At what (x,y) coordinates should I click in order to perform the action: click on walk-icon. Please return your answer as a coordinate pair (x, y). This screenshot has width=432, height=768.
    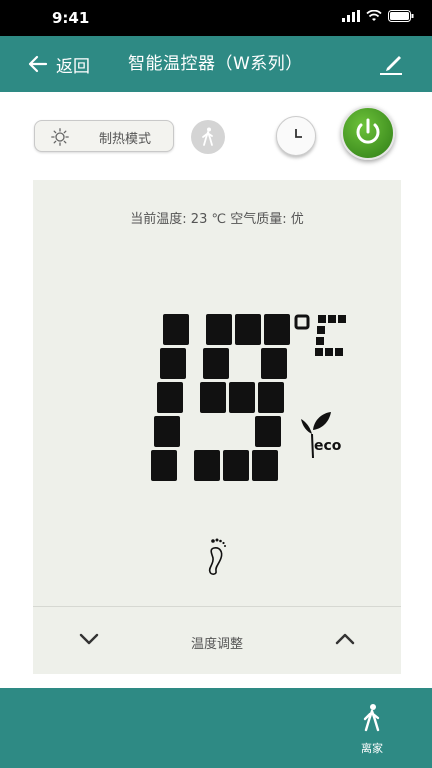
    Looking at the image, I should click on (207, 136).